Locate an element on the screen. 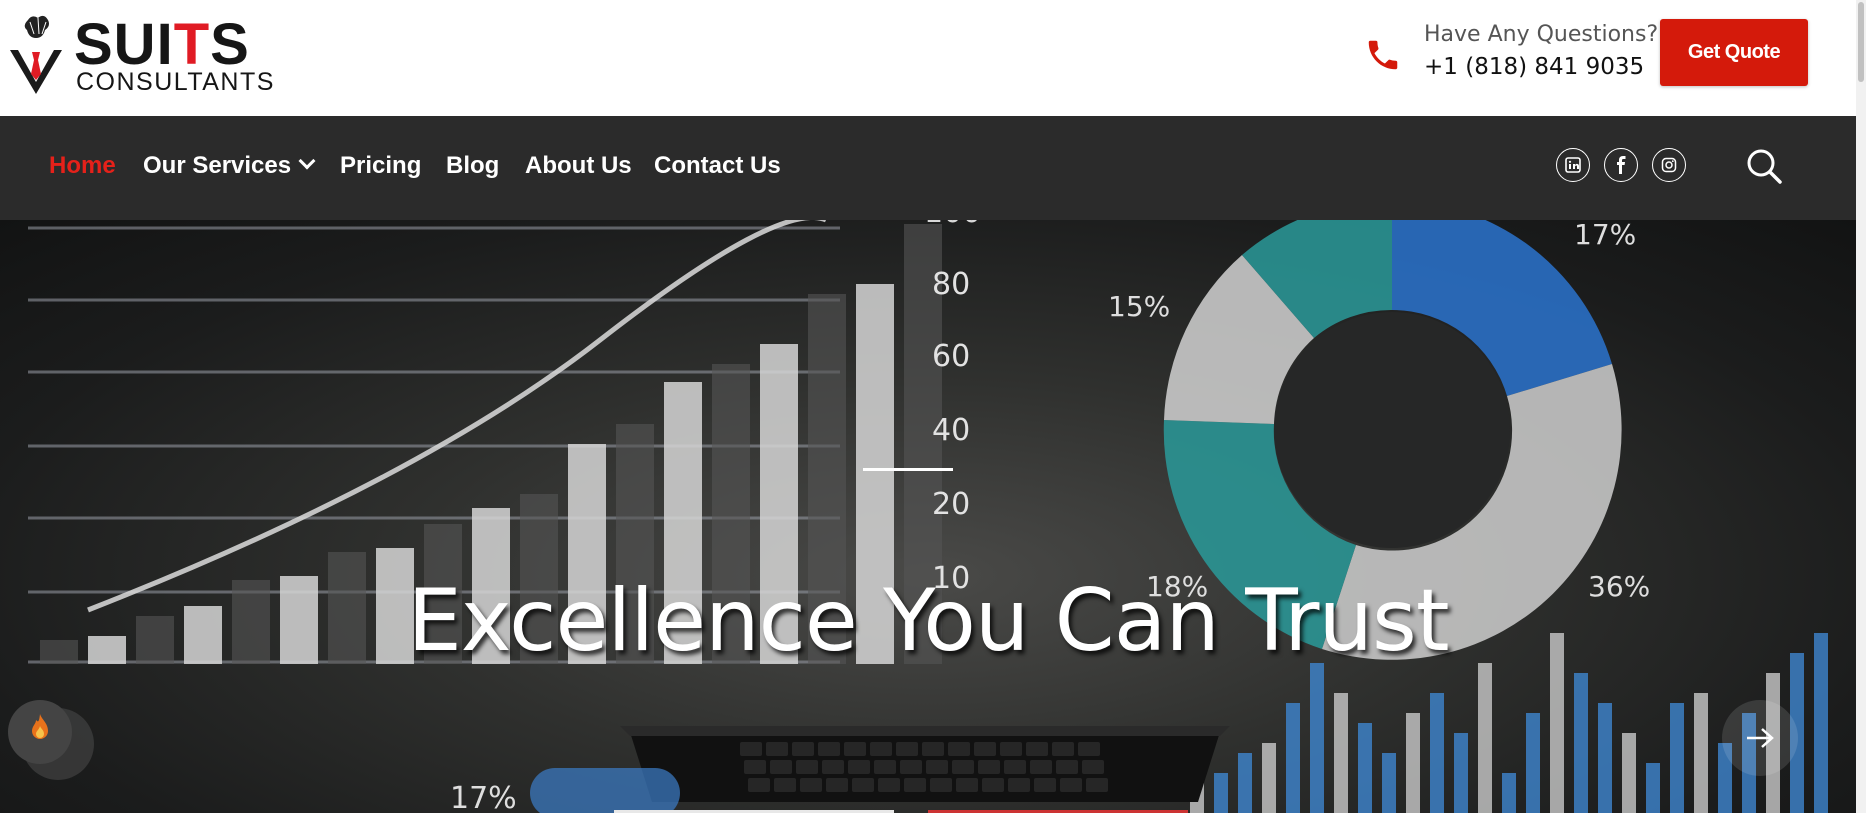 The width and height of the screenshot is (1866, 813). hero-pie-label-17: 17% is located at coordinates (1605, 235).